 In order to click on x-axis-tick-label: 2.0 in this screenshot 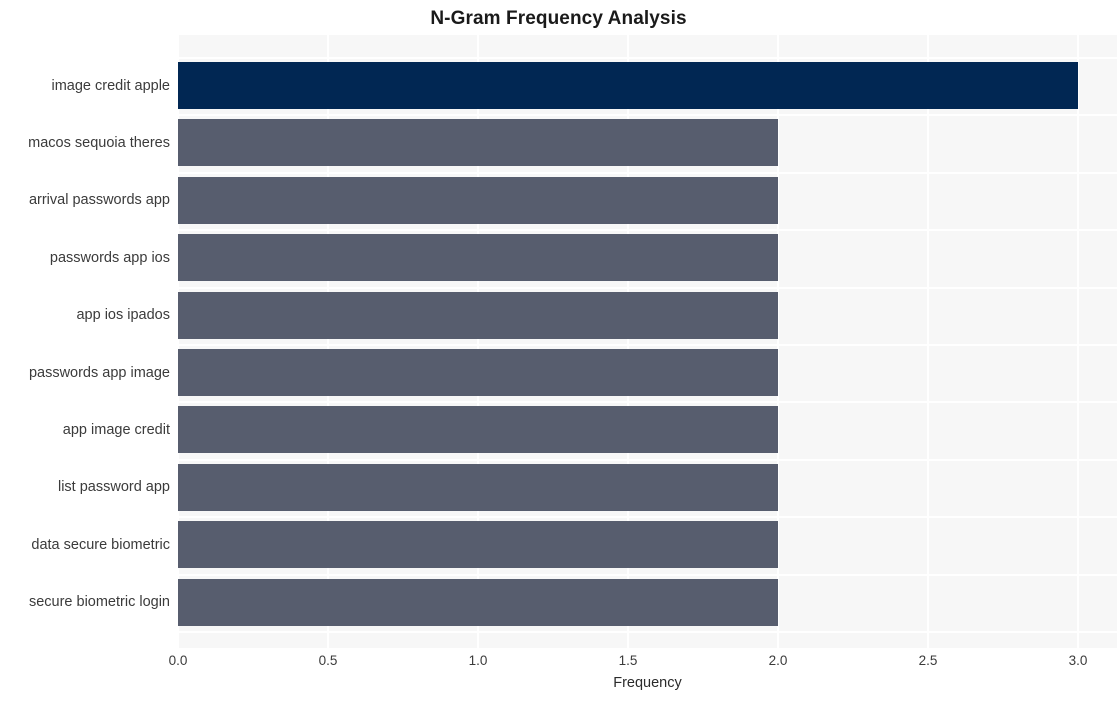, I will do `click(778, 660)`.